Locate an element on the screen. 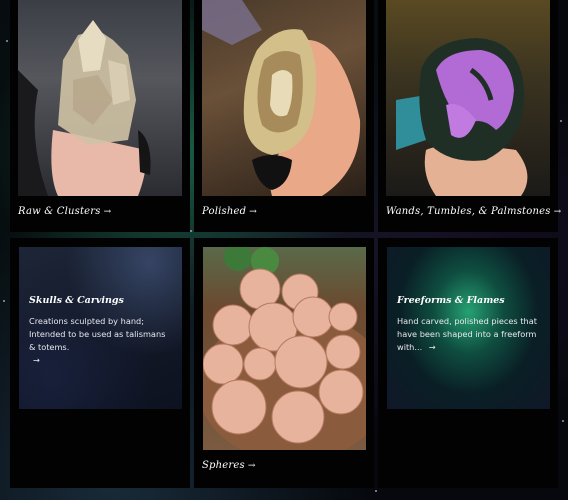 Image resolution: width=568 pixels, height=500 pixels. polished-title: Polished → is located at coordinates (229, 211).